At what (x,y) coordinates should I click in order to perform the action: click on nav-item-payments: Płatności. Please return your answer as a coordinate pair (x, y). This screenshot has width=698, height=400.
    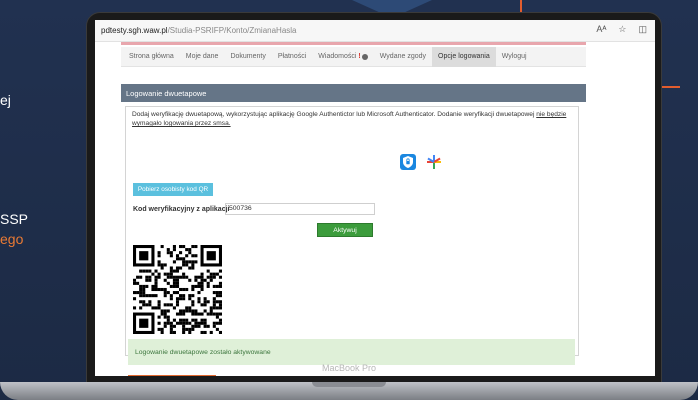
    Looking at the image, I should click on (292, 57).